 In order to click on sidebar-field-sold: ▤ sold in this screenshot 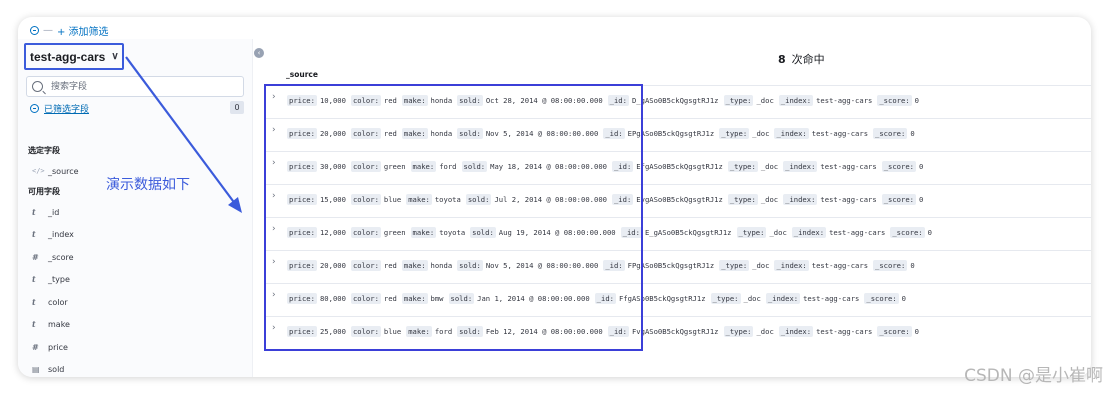, I will do `click(48, 369)`.